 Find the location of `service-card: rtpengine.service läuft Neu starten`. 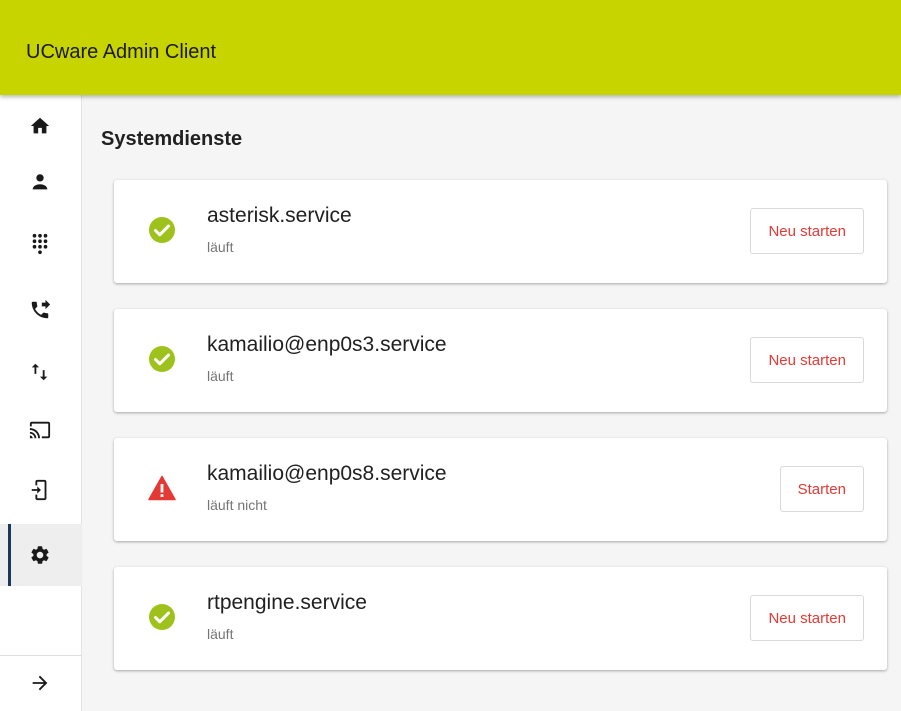

service-card: rtpengine.service läuft Neu starten is located at coordinates (500, 618).